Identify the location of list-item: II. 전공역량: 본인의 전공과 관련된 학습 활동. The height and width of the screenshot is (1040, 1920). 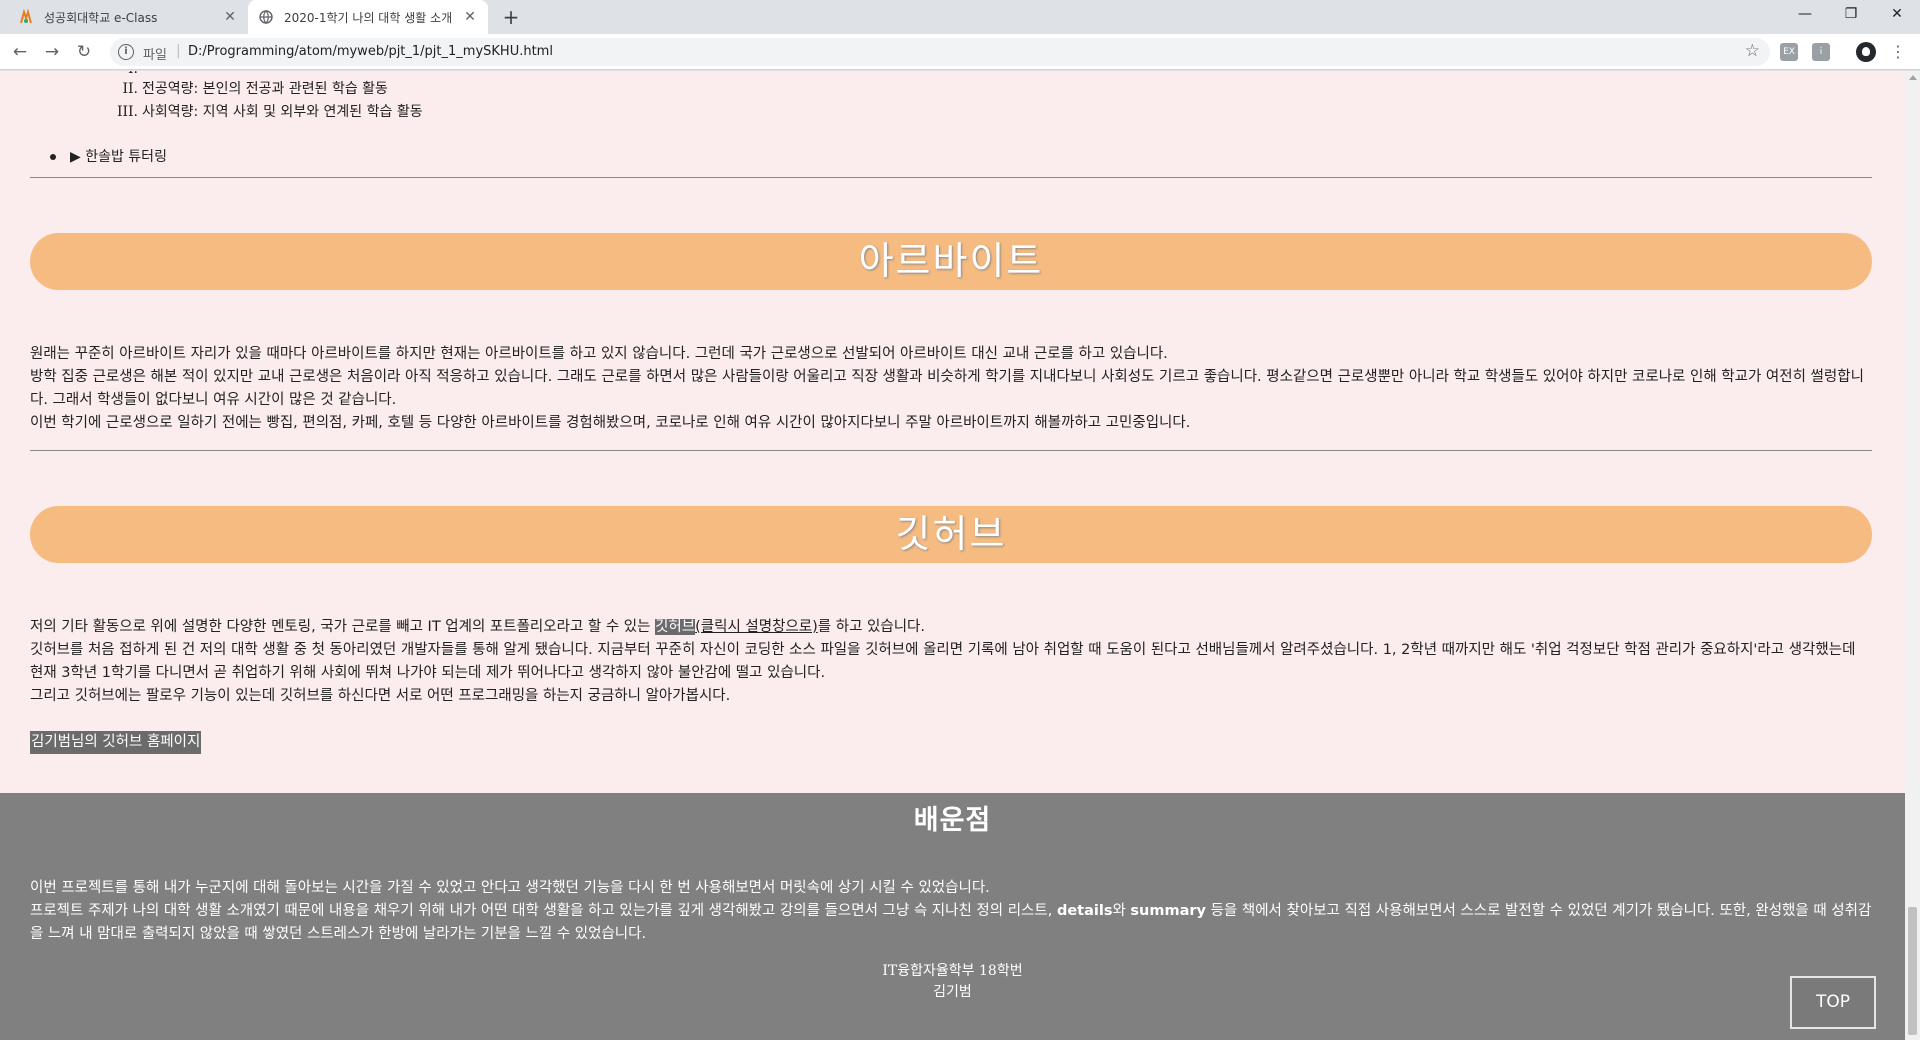
(249, 88).